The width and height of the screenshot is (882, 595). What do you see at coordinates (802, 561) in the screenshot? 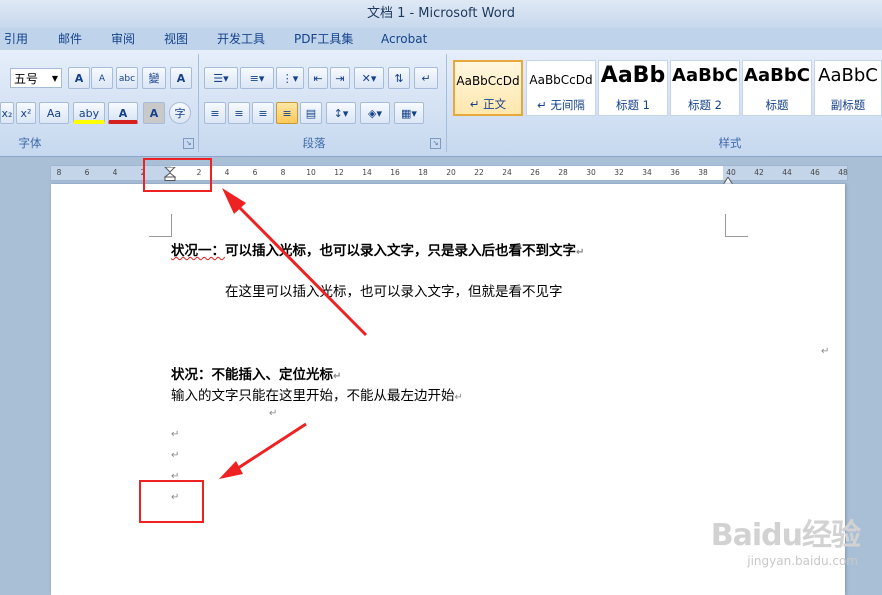
I see `watermark-url: jingyan.baidu.com` at bounding box center [802, 561].